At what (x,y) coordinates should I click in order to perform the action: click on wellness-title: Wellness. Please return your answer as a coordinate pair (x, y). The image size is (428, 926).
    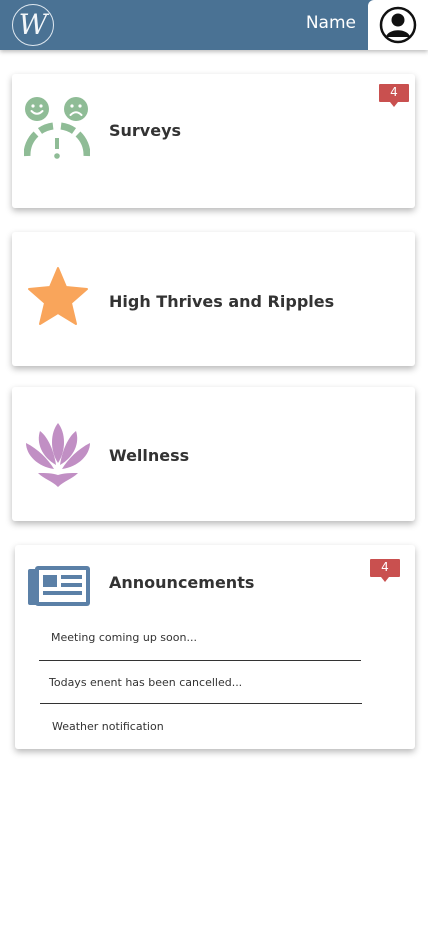
    Looking at the image, I should click on (149, 455).